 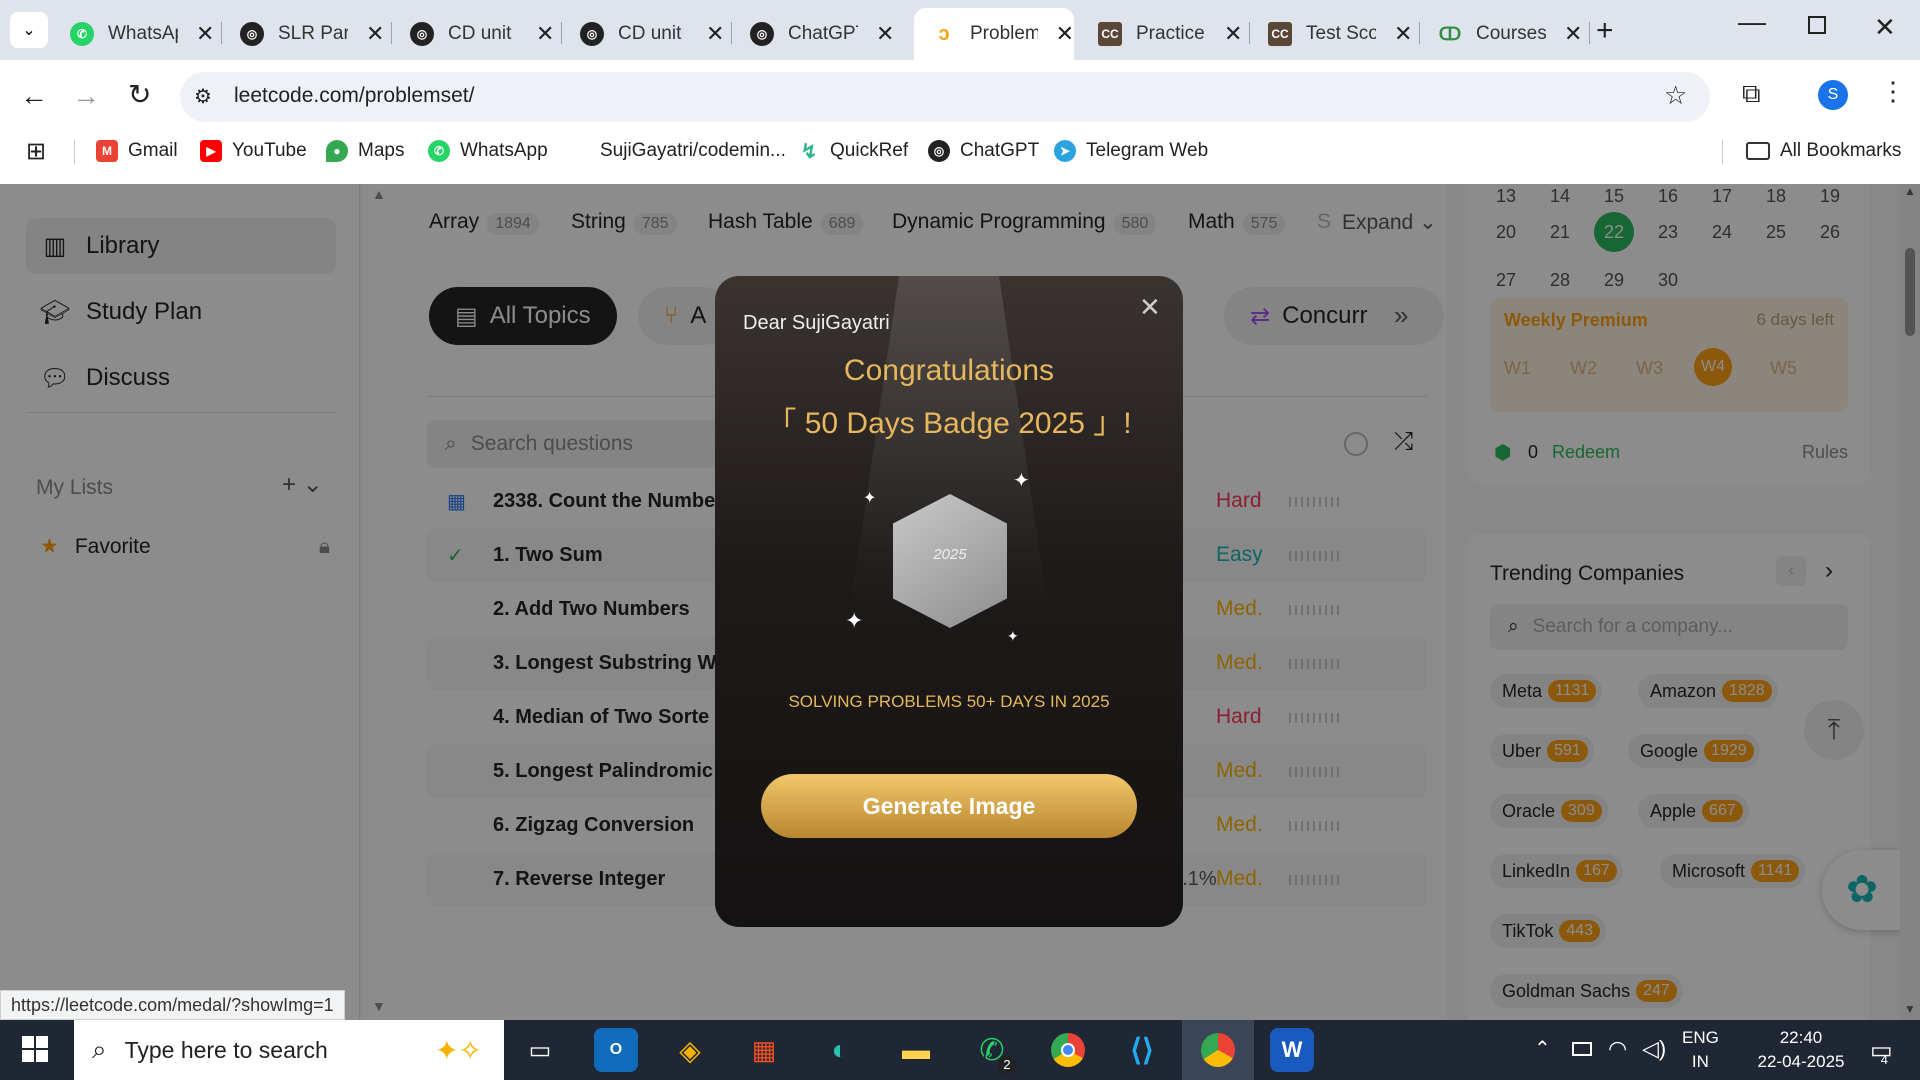 I want to click on maps-pin-icon: ●, so click(x=337, y=151).